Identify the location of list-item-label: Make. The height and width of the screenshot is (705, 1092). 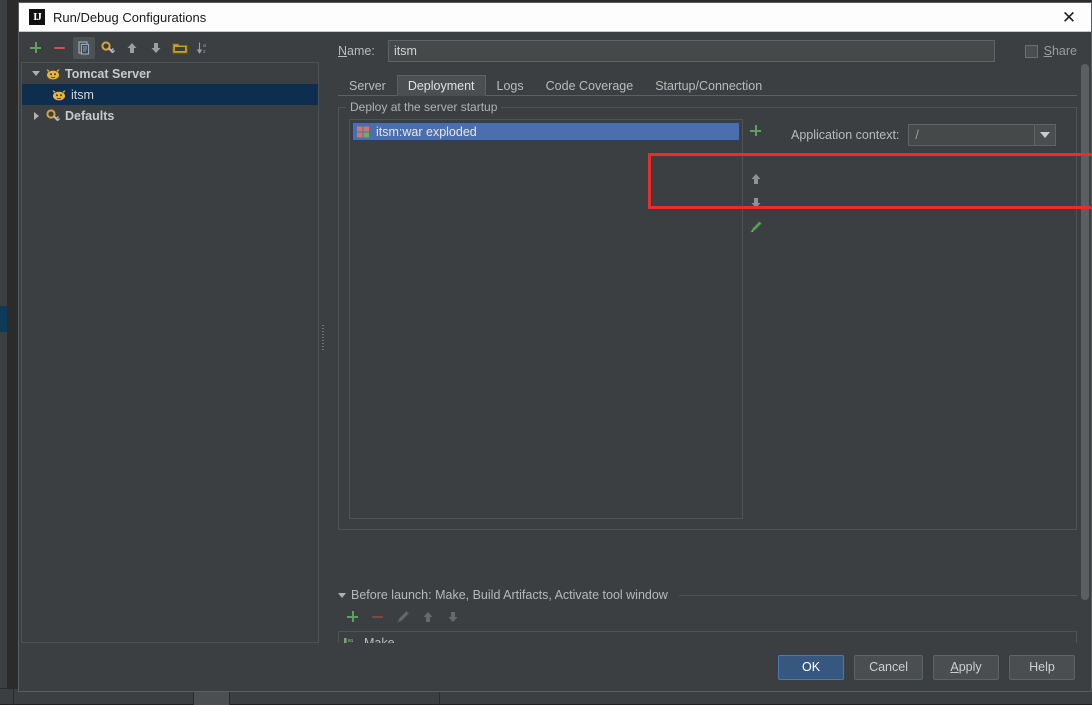
(379, 640).